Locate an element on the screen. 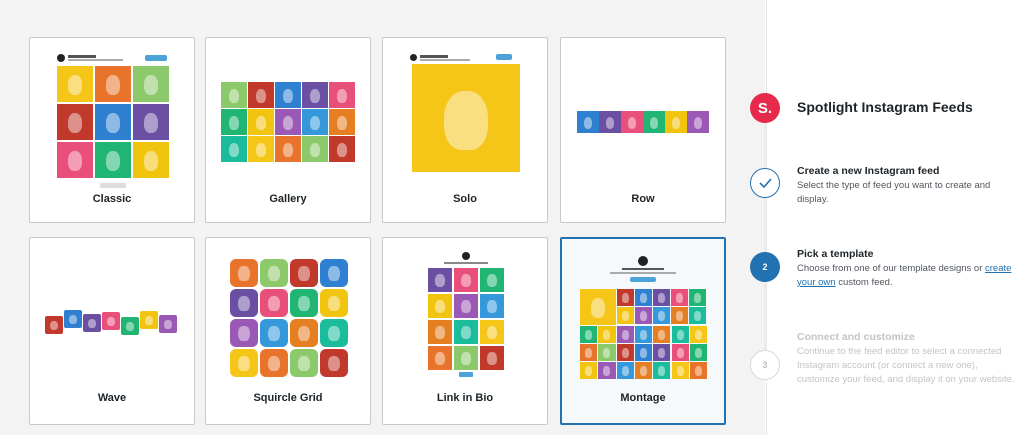 The image size is (1024, 435). template-card-row: Row is located at coordinates (643, 130).